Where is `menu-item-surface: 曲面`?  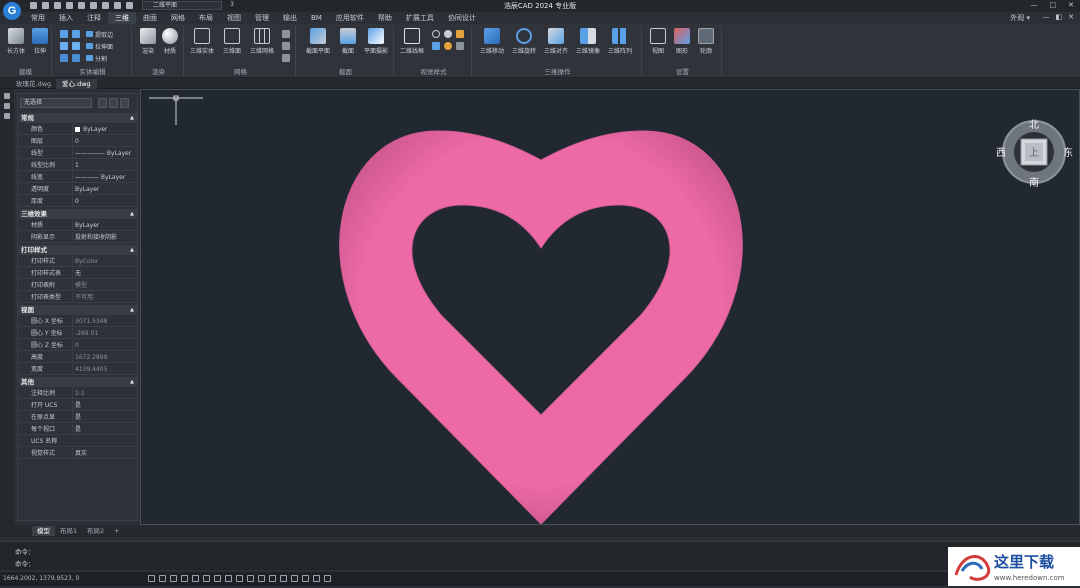
menu-item-surface: 曲面 is located at coordinates (150, 18).